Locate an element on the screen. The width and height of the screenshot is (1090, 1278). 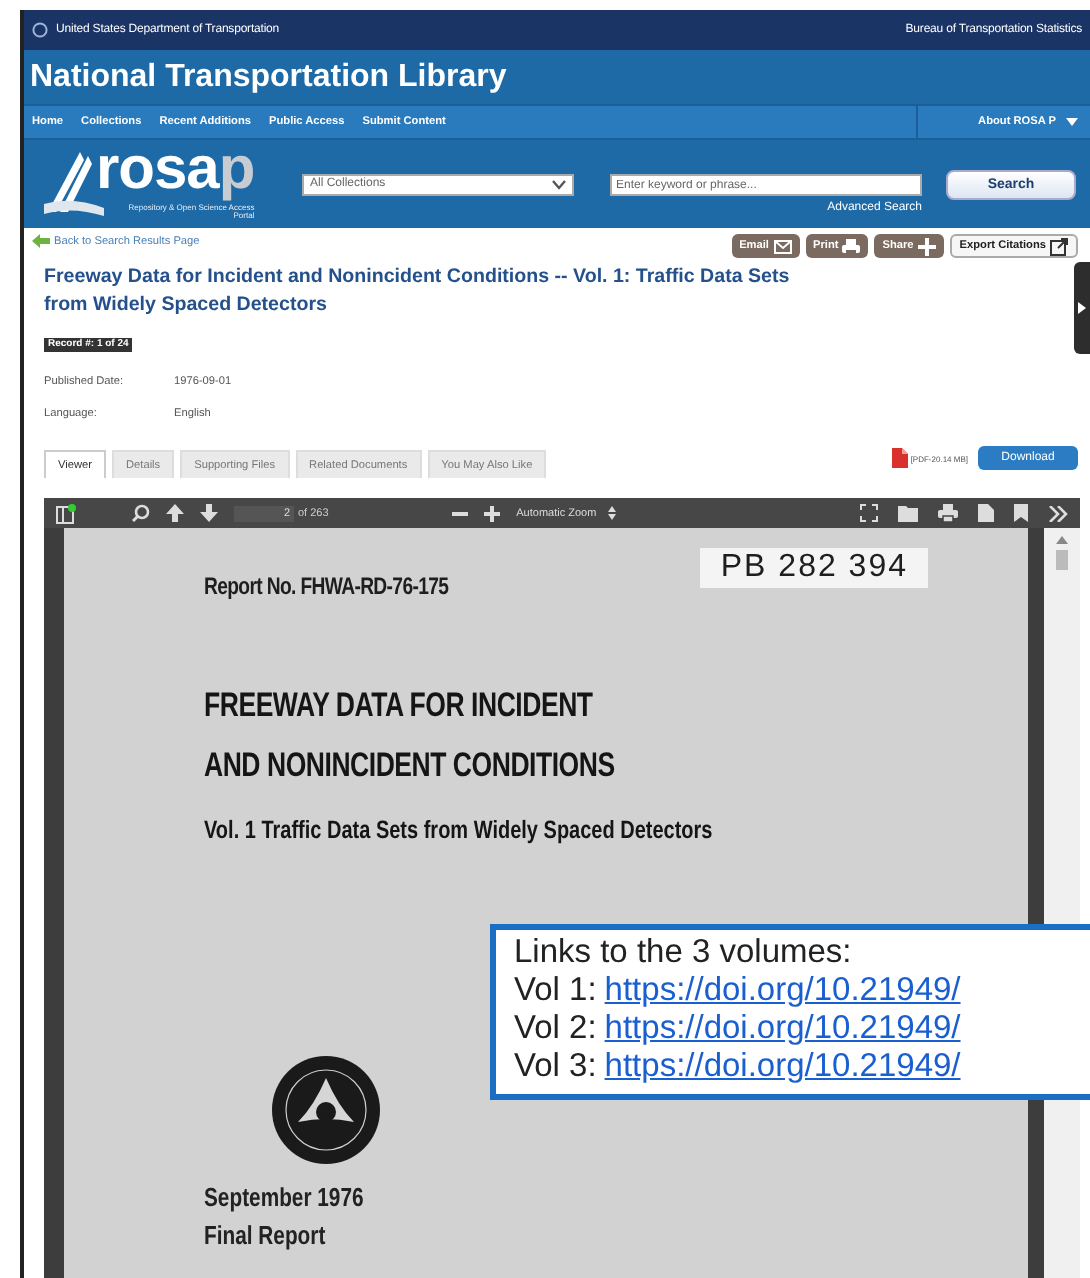
volume-label: Vol 3: is located at coordinates (555, 1067).